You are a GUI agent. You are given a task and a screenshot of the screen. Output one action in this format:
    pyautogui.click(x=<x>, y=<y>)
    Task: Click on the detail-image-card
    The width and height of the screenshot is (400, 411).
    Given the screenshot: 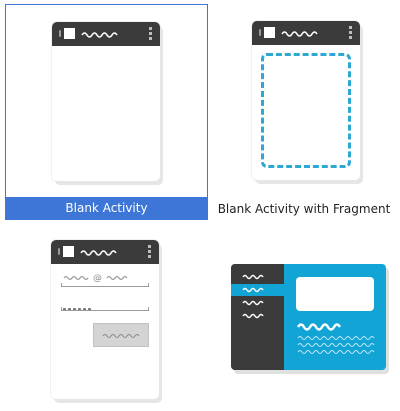 What is the action you would take?
    pyautogui.click(x=335, y=294)
    